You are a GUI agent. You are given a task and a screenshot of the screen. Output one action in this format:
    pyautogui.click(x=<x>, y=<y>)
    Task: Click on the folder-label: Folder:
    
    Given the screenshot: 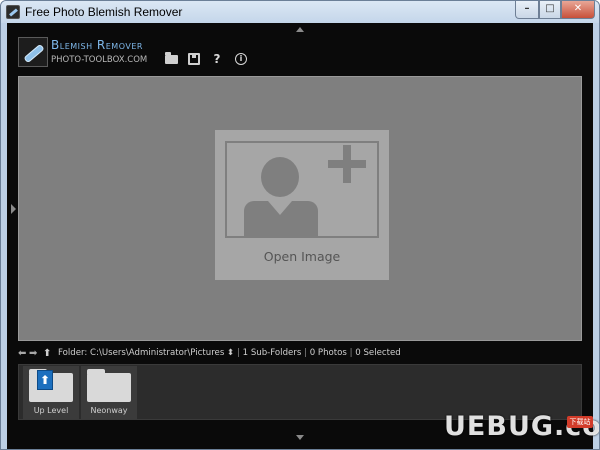 What is the action you would take?
    pyautogui.click(x=73, y=353)
    